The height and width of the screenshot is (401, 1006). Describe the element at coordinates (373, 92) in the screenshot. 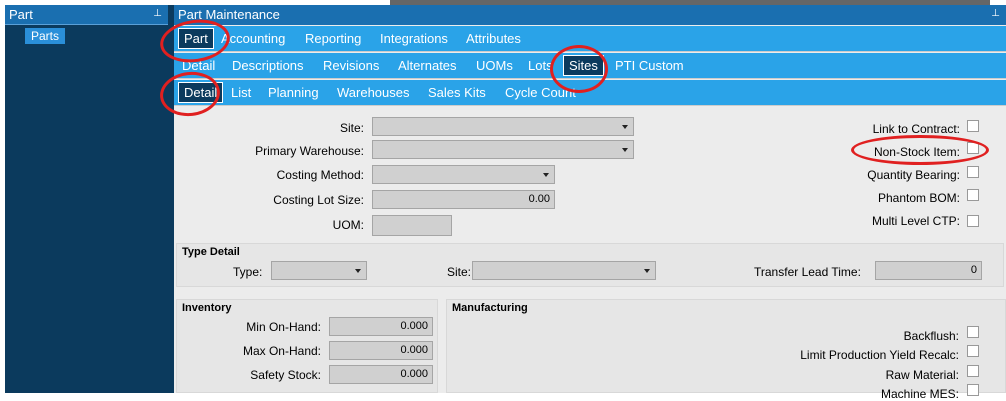

I see `tab-warehouses: Warehouses` at that location.